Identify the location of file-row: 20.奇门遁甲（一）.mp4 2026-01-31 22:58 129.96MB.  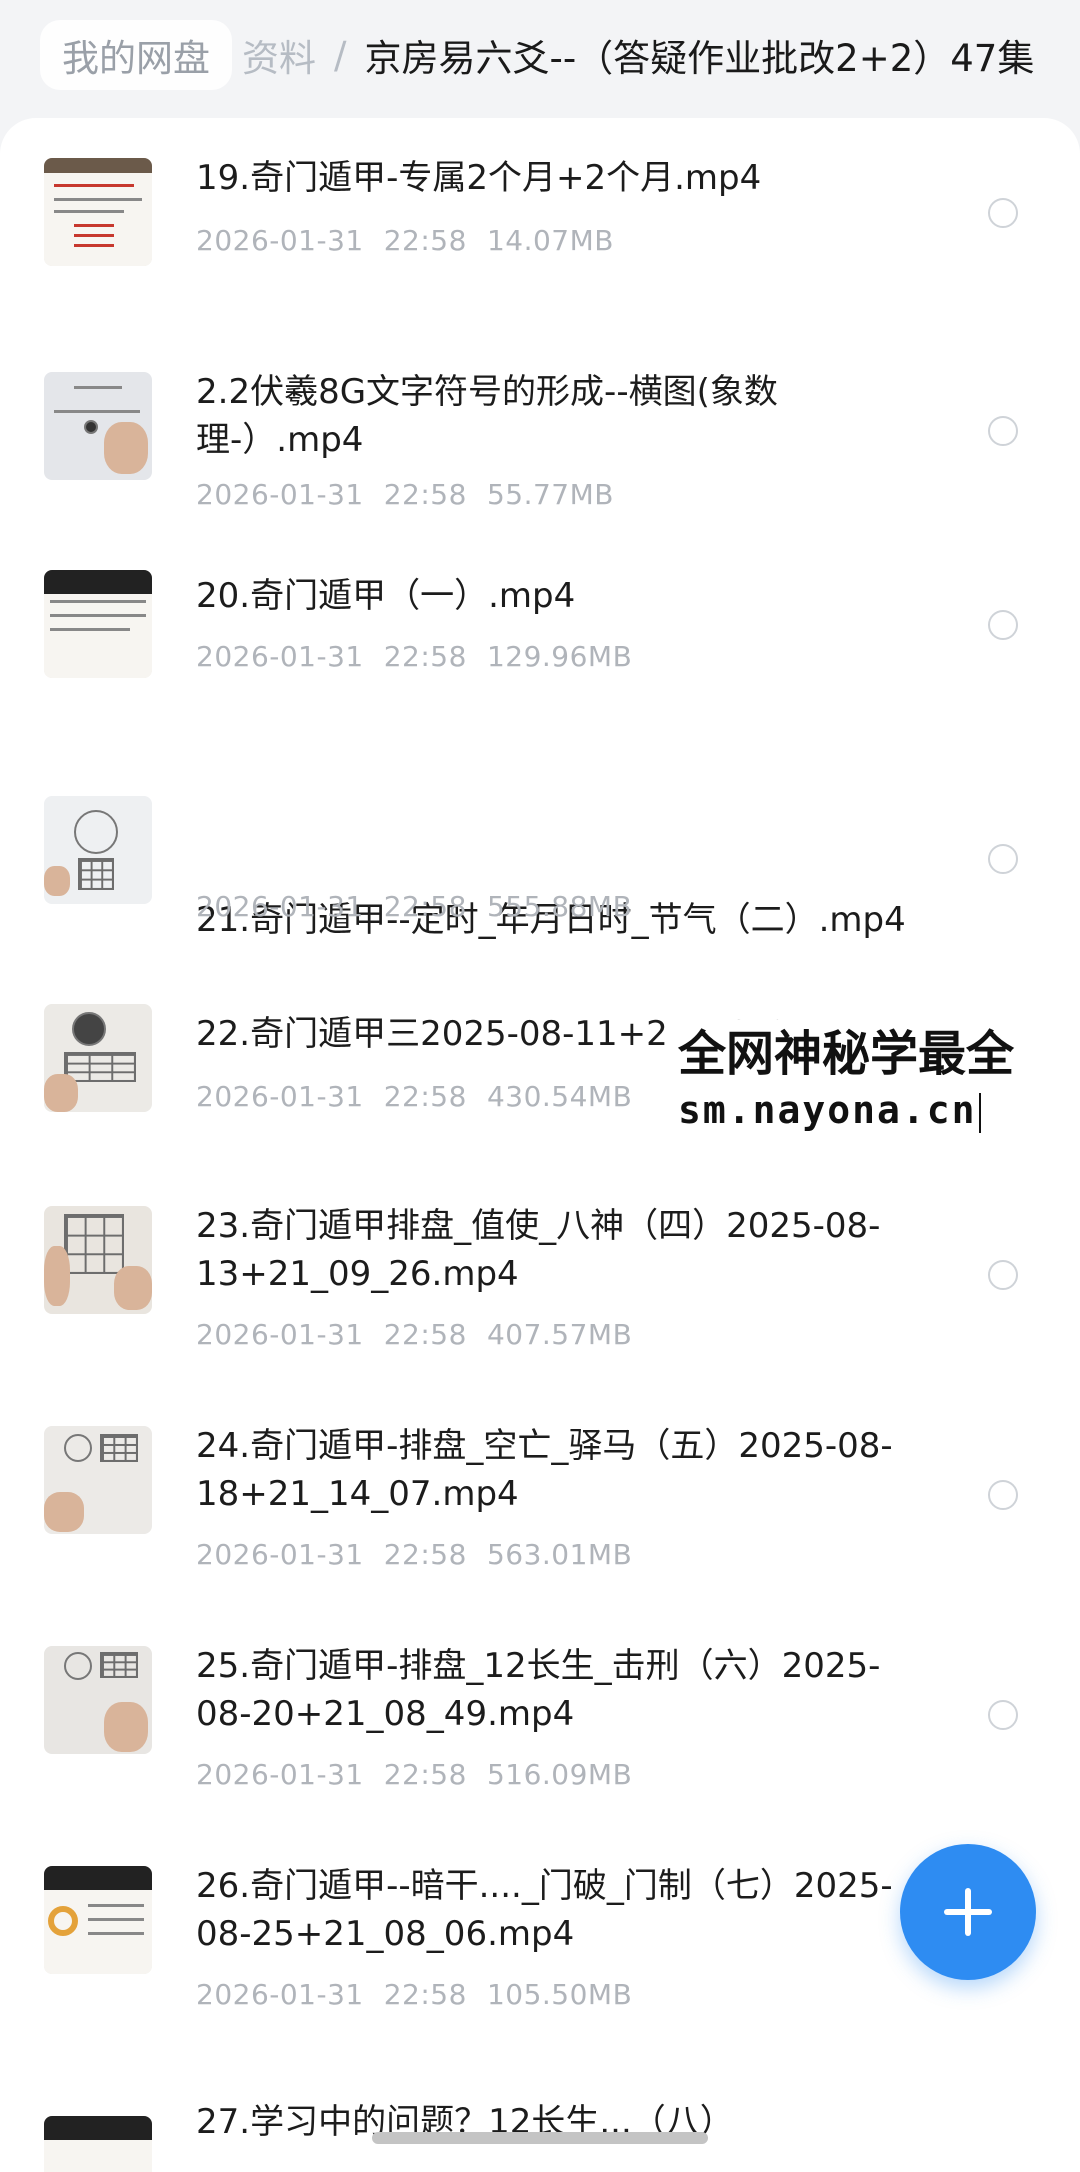
(540, 633).